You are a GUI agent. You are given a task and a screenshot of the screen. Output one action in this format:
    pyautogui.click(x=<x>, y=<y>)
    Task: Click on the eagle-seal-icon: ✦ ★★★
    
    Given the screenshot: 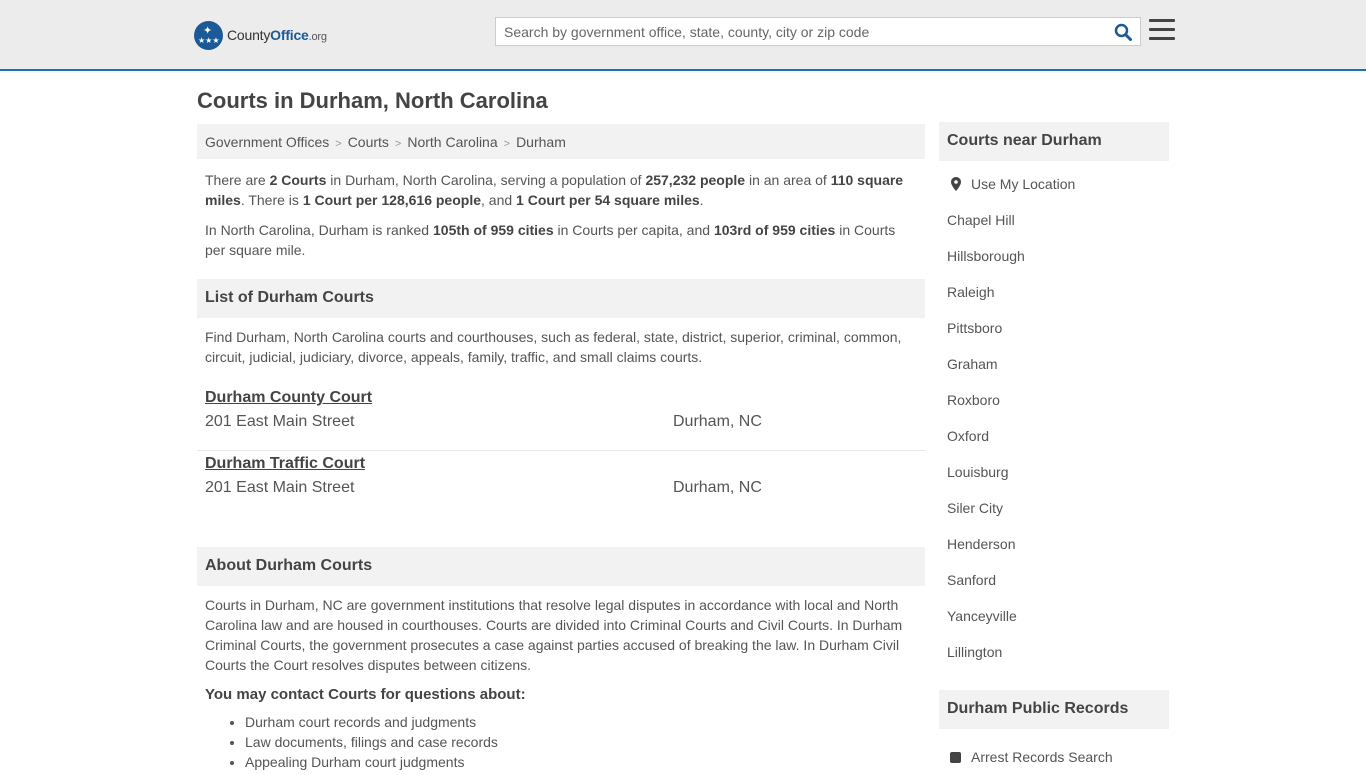 What is the action you would take?
    pyautogui.click(x=208, y=35)
    